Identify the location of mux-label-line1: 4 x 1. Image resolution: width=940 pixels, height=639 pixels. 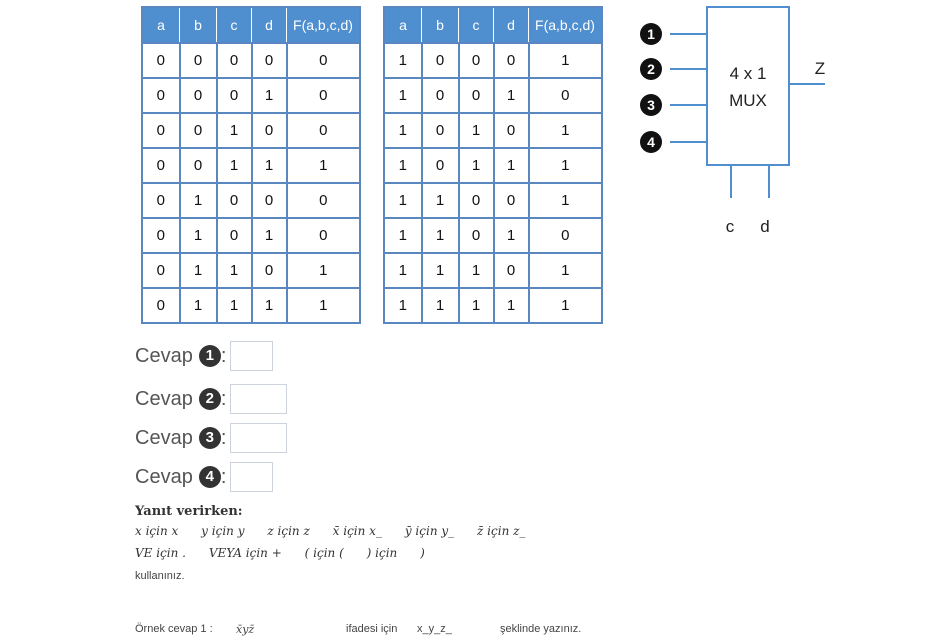
(748, 73).